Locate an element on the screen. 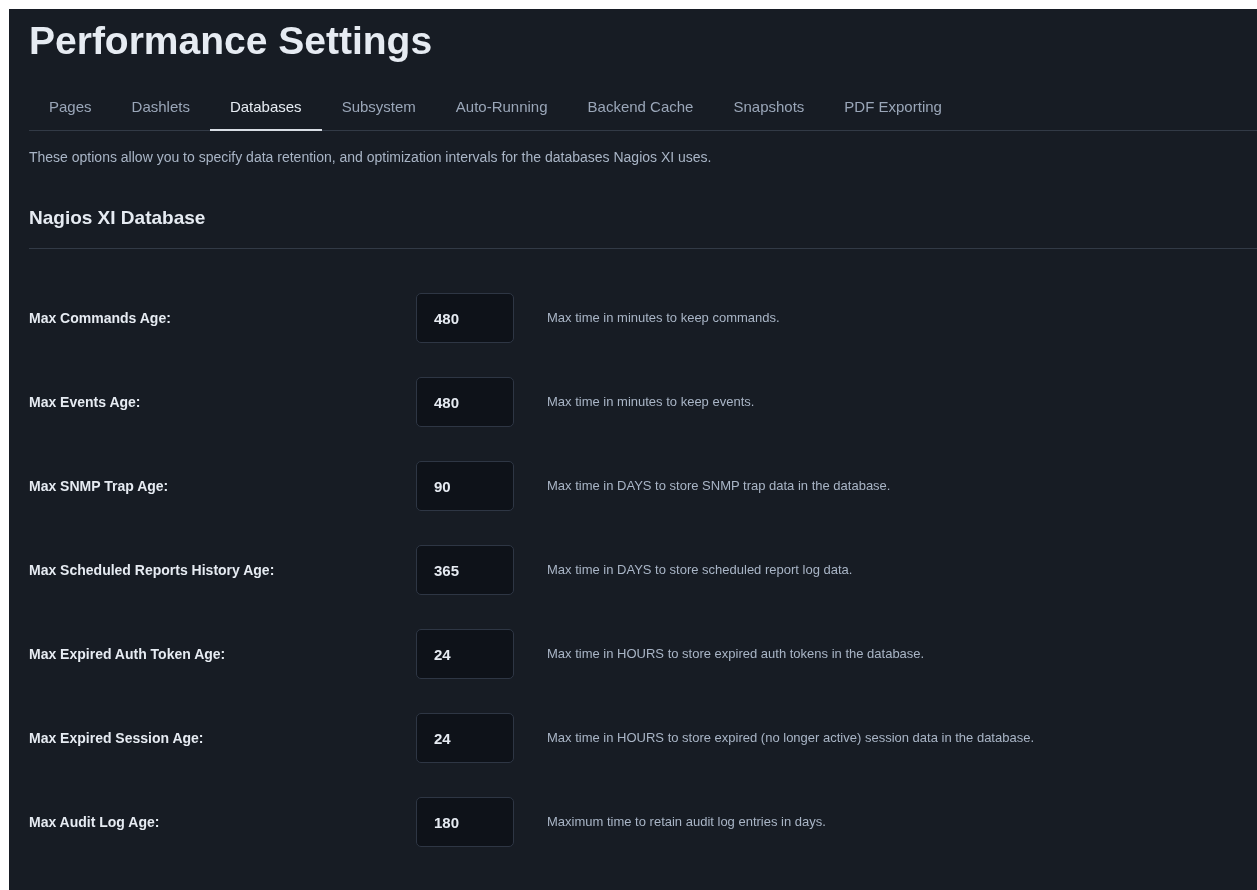 Image resolution: width=1257 pixels, height=890 pixels. setting-label: Max Scheduled Reports History Age: is located at coordinates (152, 570).